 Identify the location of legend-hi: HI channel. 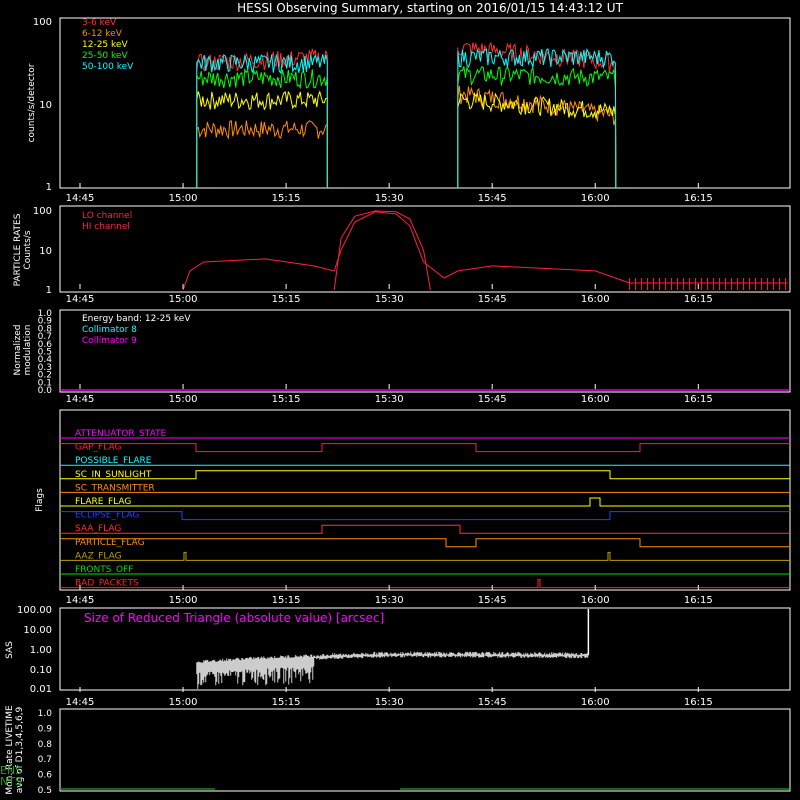
(106, 227).